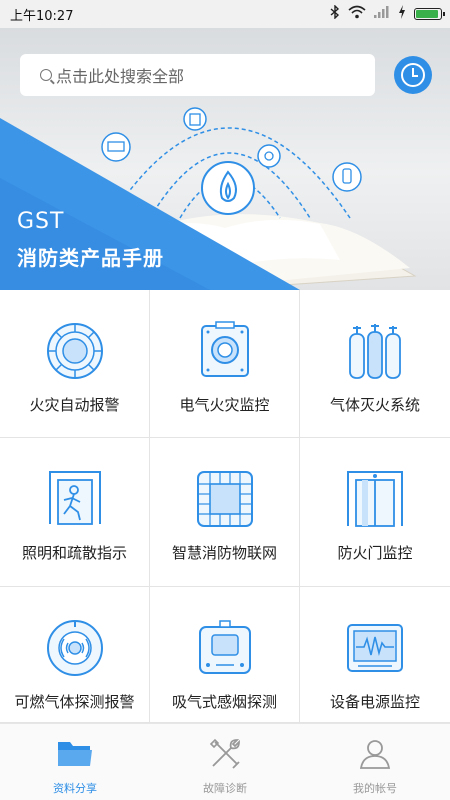 Image resolution: width=450 pixels, height=800 pixels. What do you see at coordinates (74, 553) in the screenshot?
I see `category-label: 照明和疏散指示` at bounding box center [74, 553].